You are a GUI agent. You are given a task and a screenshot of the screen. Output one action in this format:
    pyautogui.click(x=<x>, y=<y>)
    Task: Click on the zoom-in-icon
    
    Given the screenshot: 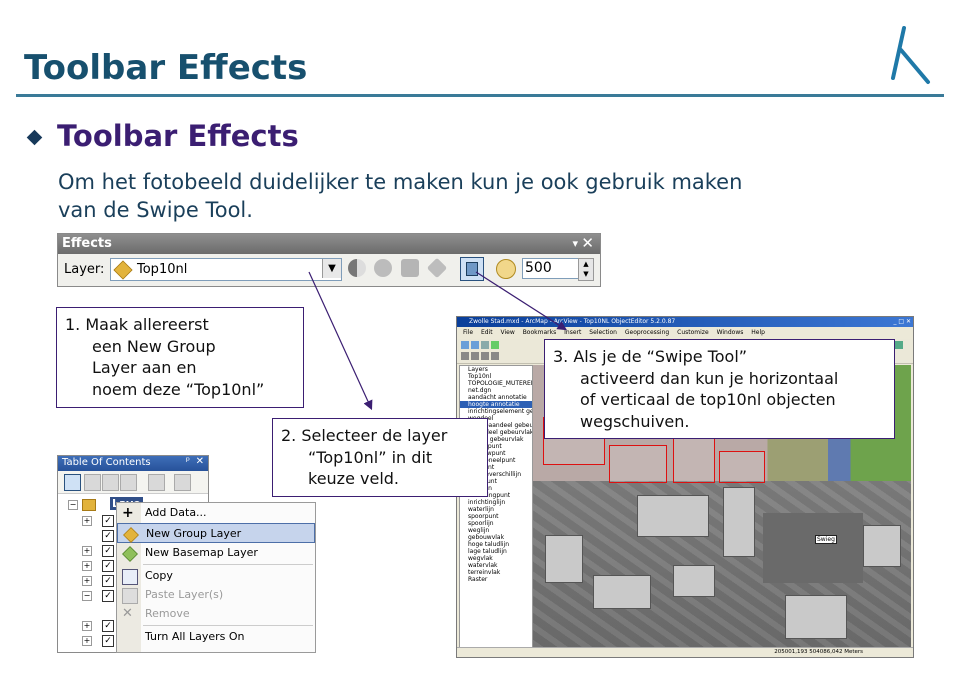 What is the action you would take?
    pyautogui.click(x=465, y=345)
    